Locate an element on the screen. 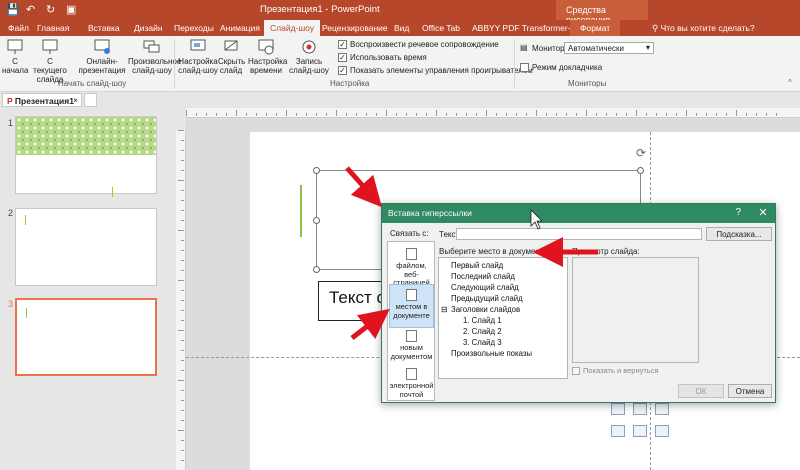 The image size is (800, 470). mouse-cursor-icon is located at coordinates (536, 219).